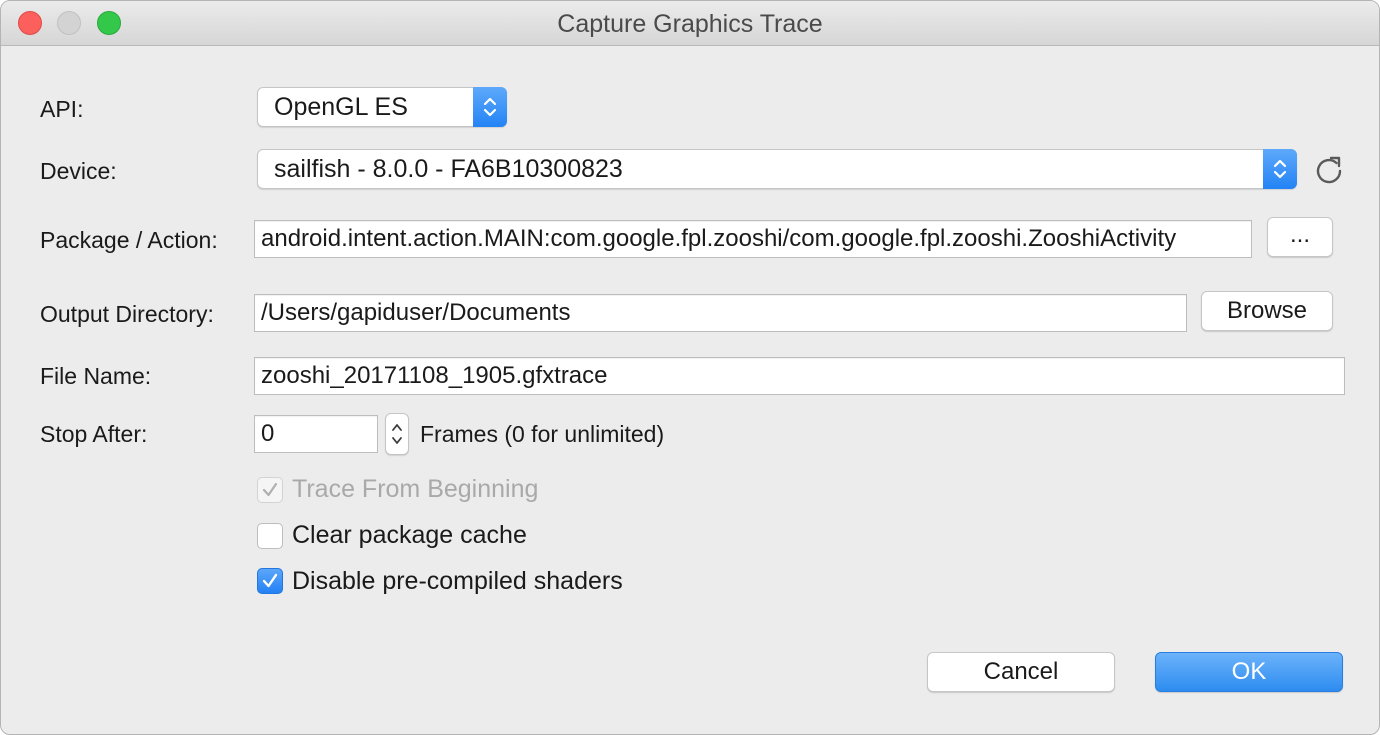 The height and width of the screenshot is (735, 1380). Describe the element at coordinates (415, 489) in the screenshot. I see `trace-from-beginning-label: Trace From Beginning` at that location.